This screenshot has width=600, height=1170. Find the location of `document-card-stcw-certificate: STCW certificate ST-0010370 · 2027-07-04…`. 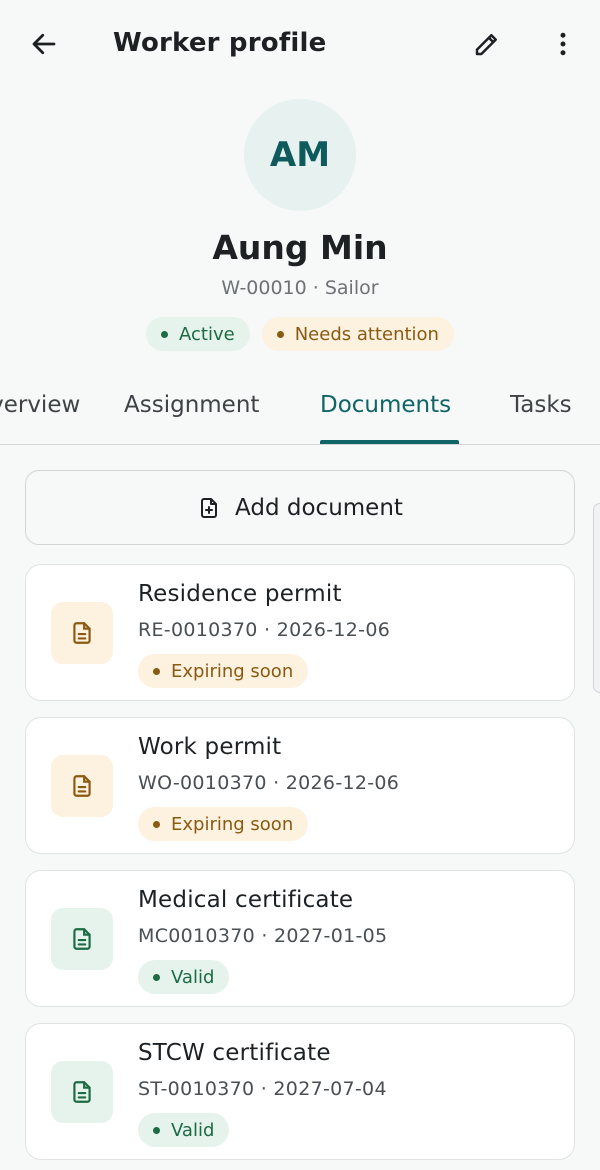

document-card-stcw-certificate: STCW certificate ST-0010370 · 2027-07-04… is located at coordinates (300, 1091).